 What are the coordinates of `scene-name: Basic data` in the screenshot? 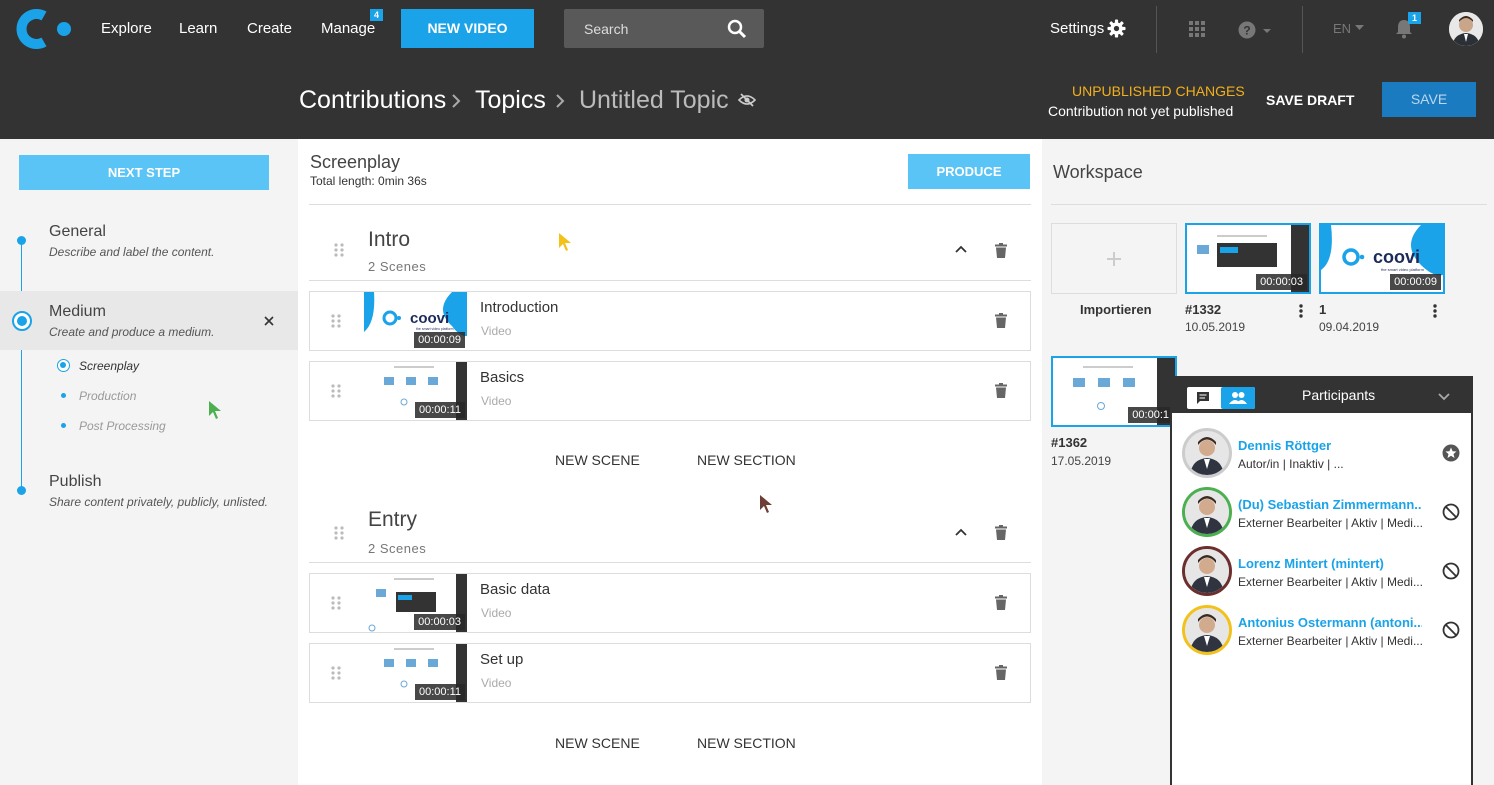 It's located at (515, 589).